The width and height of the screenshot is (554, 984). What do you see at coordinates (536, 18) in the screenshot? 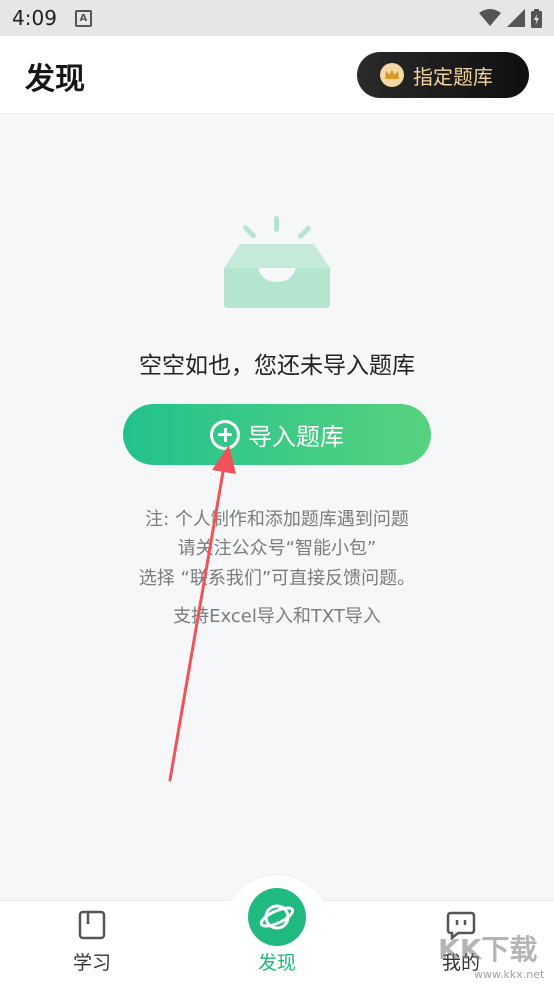
I see `battery-icon` at bounding box center [536, 18].